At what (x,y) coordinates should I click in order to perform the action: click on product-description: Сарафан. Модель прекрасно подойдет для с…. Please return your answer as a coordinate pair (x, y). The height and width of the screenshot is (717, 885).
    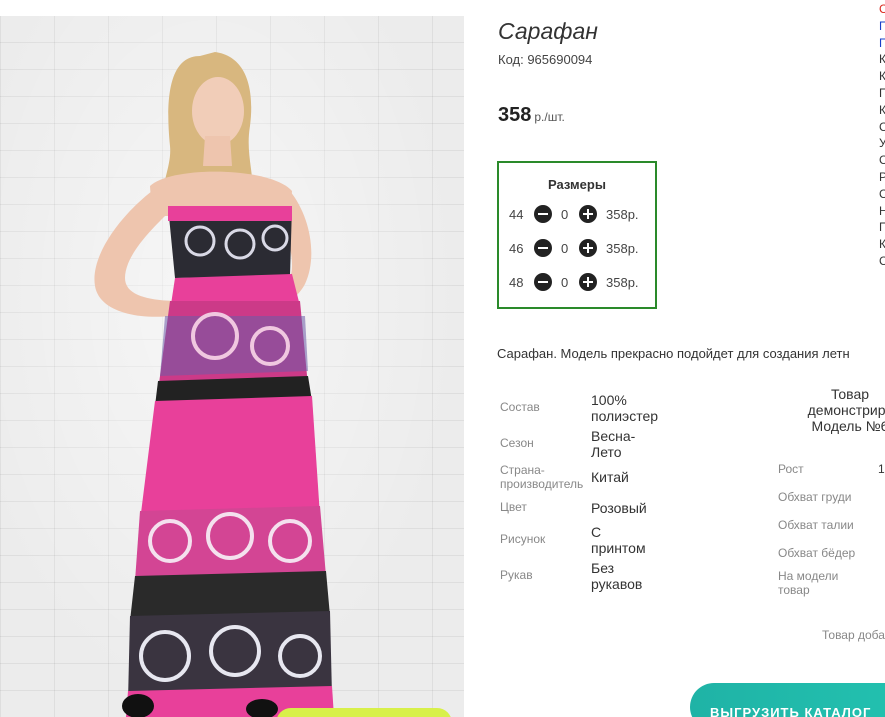
    Looking at the image, I should click on (673, 353).